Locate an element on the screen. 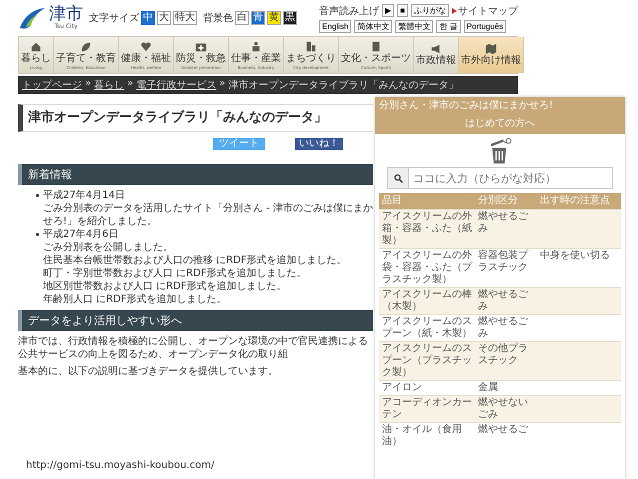 The width and height of the screenshot is (638, 479). language-button: 简体中文 is located at coordinates (373, 26).